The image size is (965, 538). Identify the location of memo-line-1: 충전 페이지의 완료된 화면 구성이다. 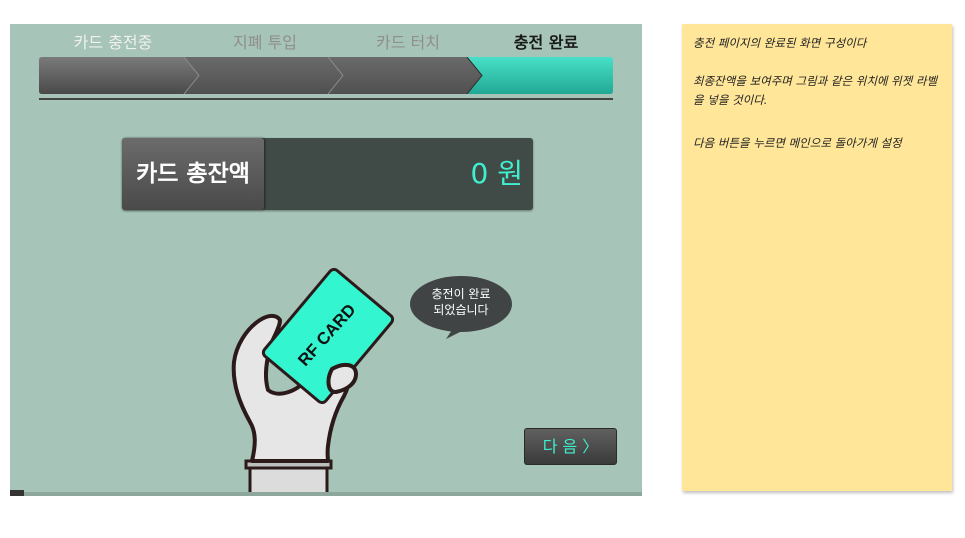
(780, 43).